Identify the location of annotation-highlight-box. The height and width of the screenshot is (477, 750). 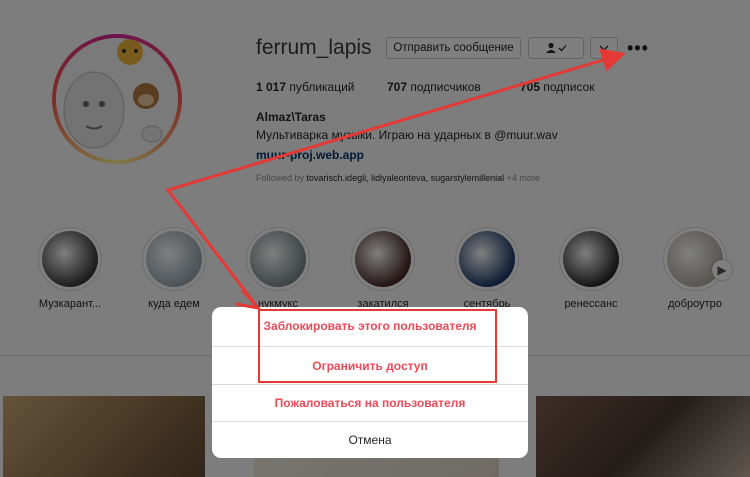
(377, 346).